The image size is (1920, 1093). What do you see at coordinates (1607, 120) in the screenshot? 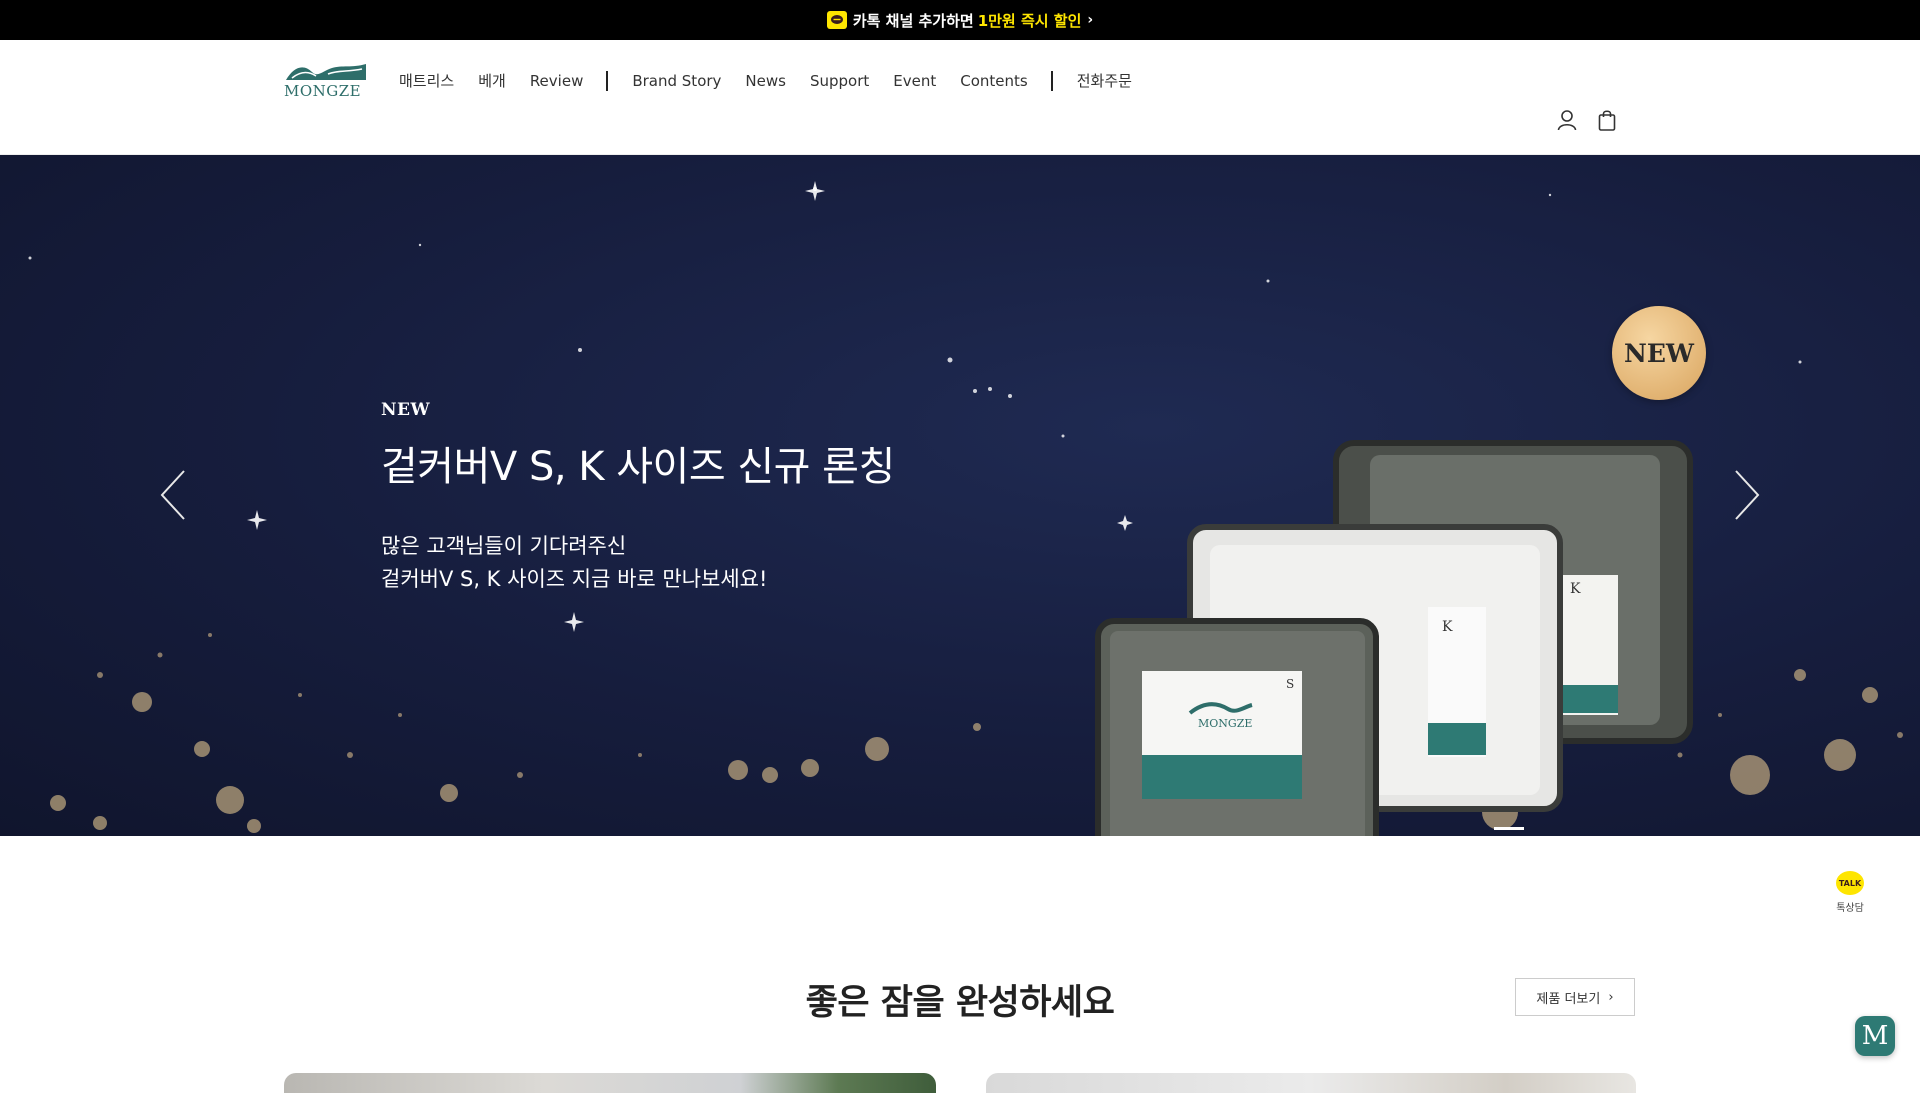
I see `shopping-bag-icon` at bounding box center [1607, 120].